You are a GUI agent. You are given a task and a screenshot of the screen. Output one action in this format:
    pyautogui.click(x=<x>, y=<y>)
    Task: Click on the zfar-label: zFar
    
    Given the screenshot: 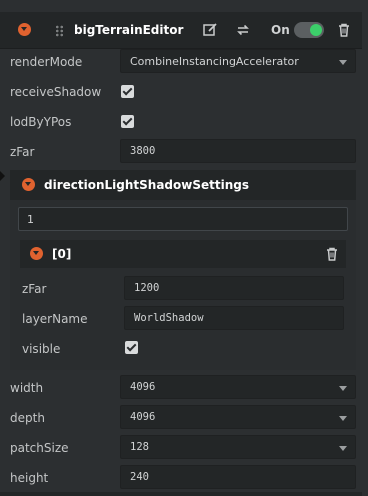 What is the action you would take?
    pyautogui.click(x=22, y=152)
    